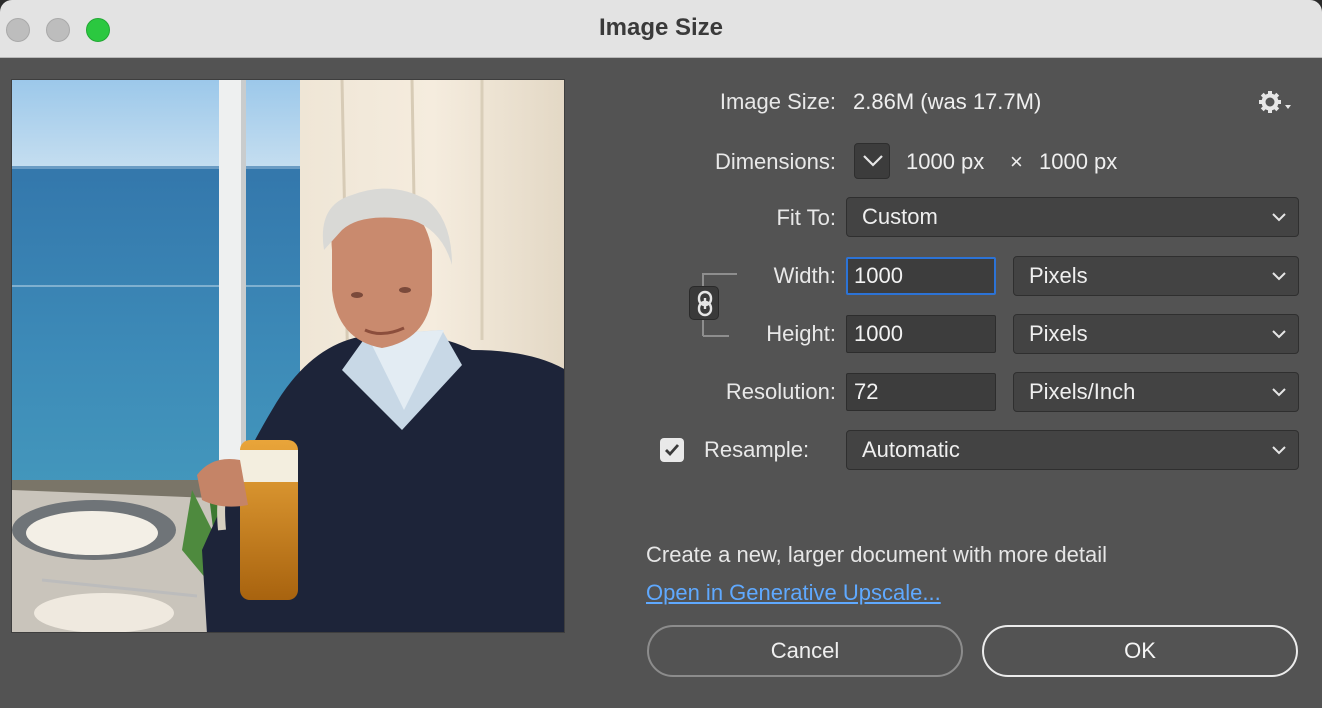 The image size is (1322, 708). I want to click on resample-label: Resample:, so click(757, 449).